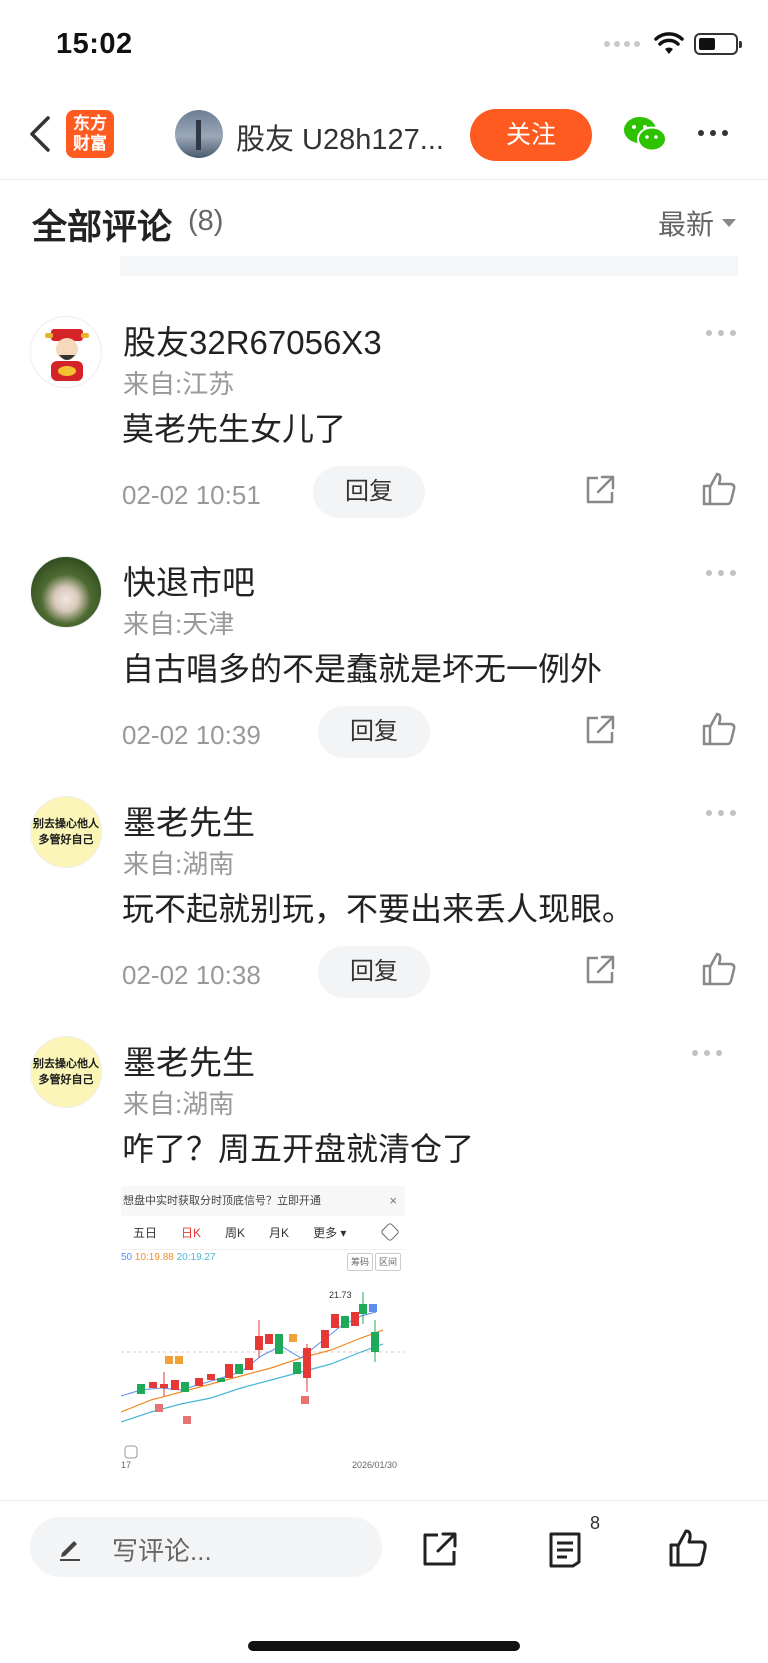 This screenshot has width=768, height=1663. What do you see at coordinates (393, 1200) in the screenshot?
I see `close-icon: ×` at bounding box center [393, 1200].